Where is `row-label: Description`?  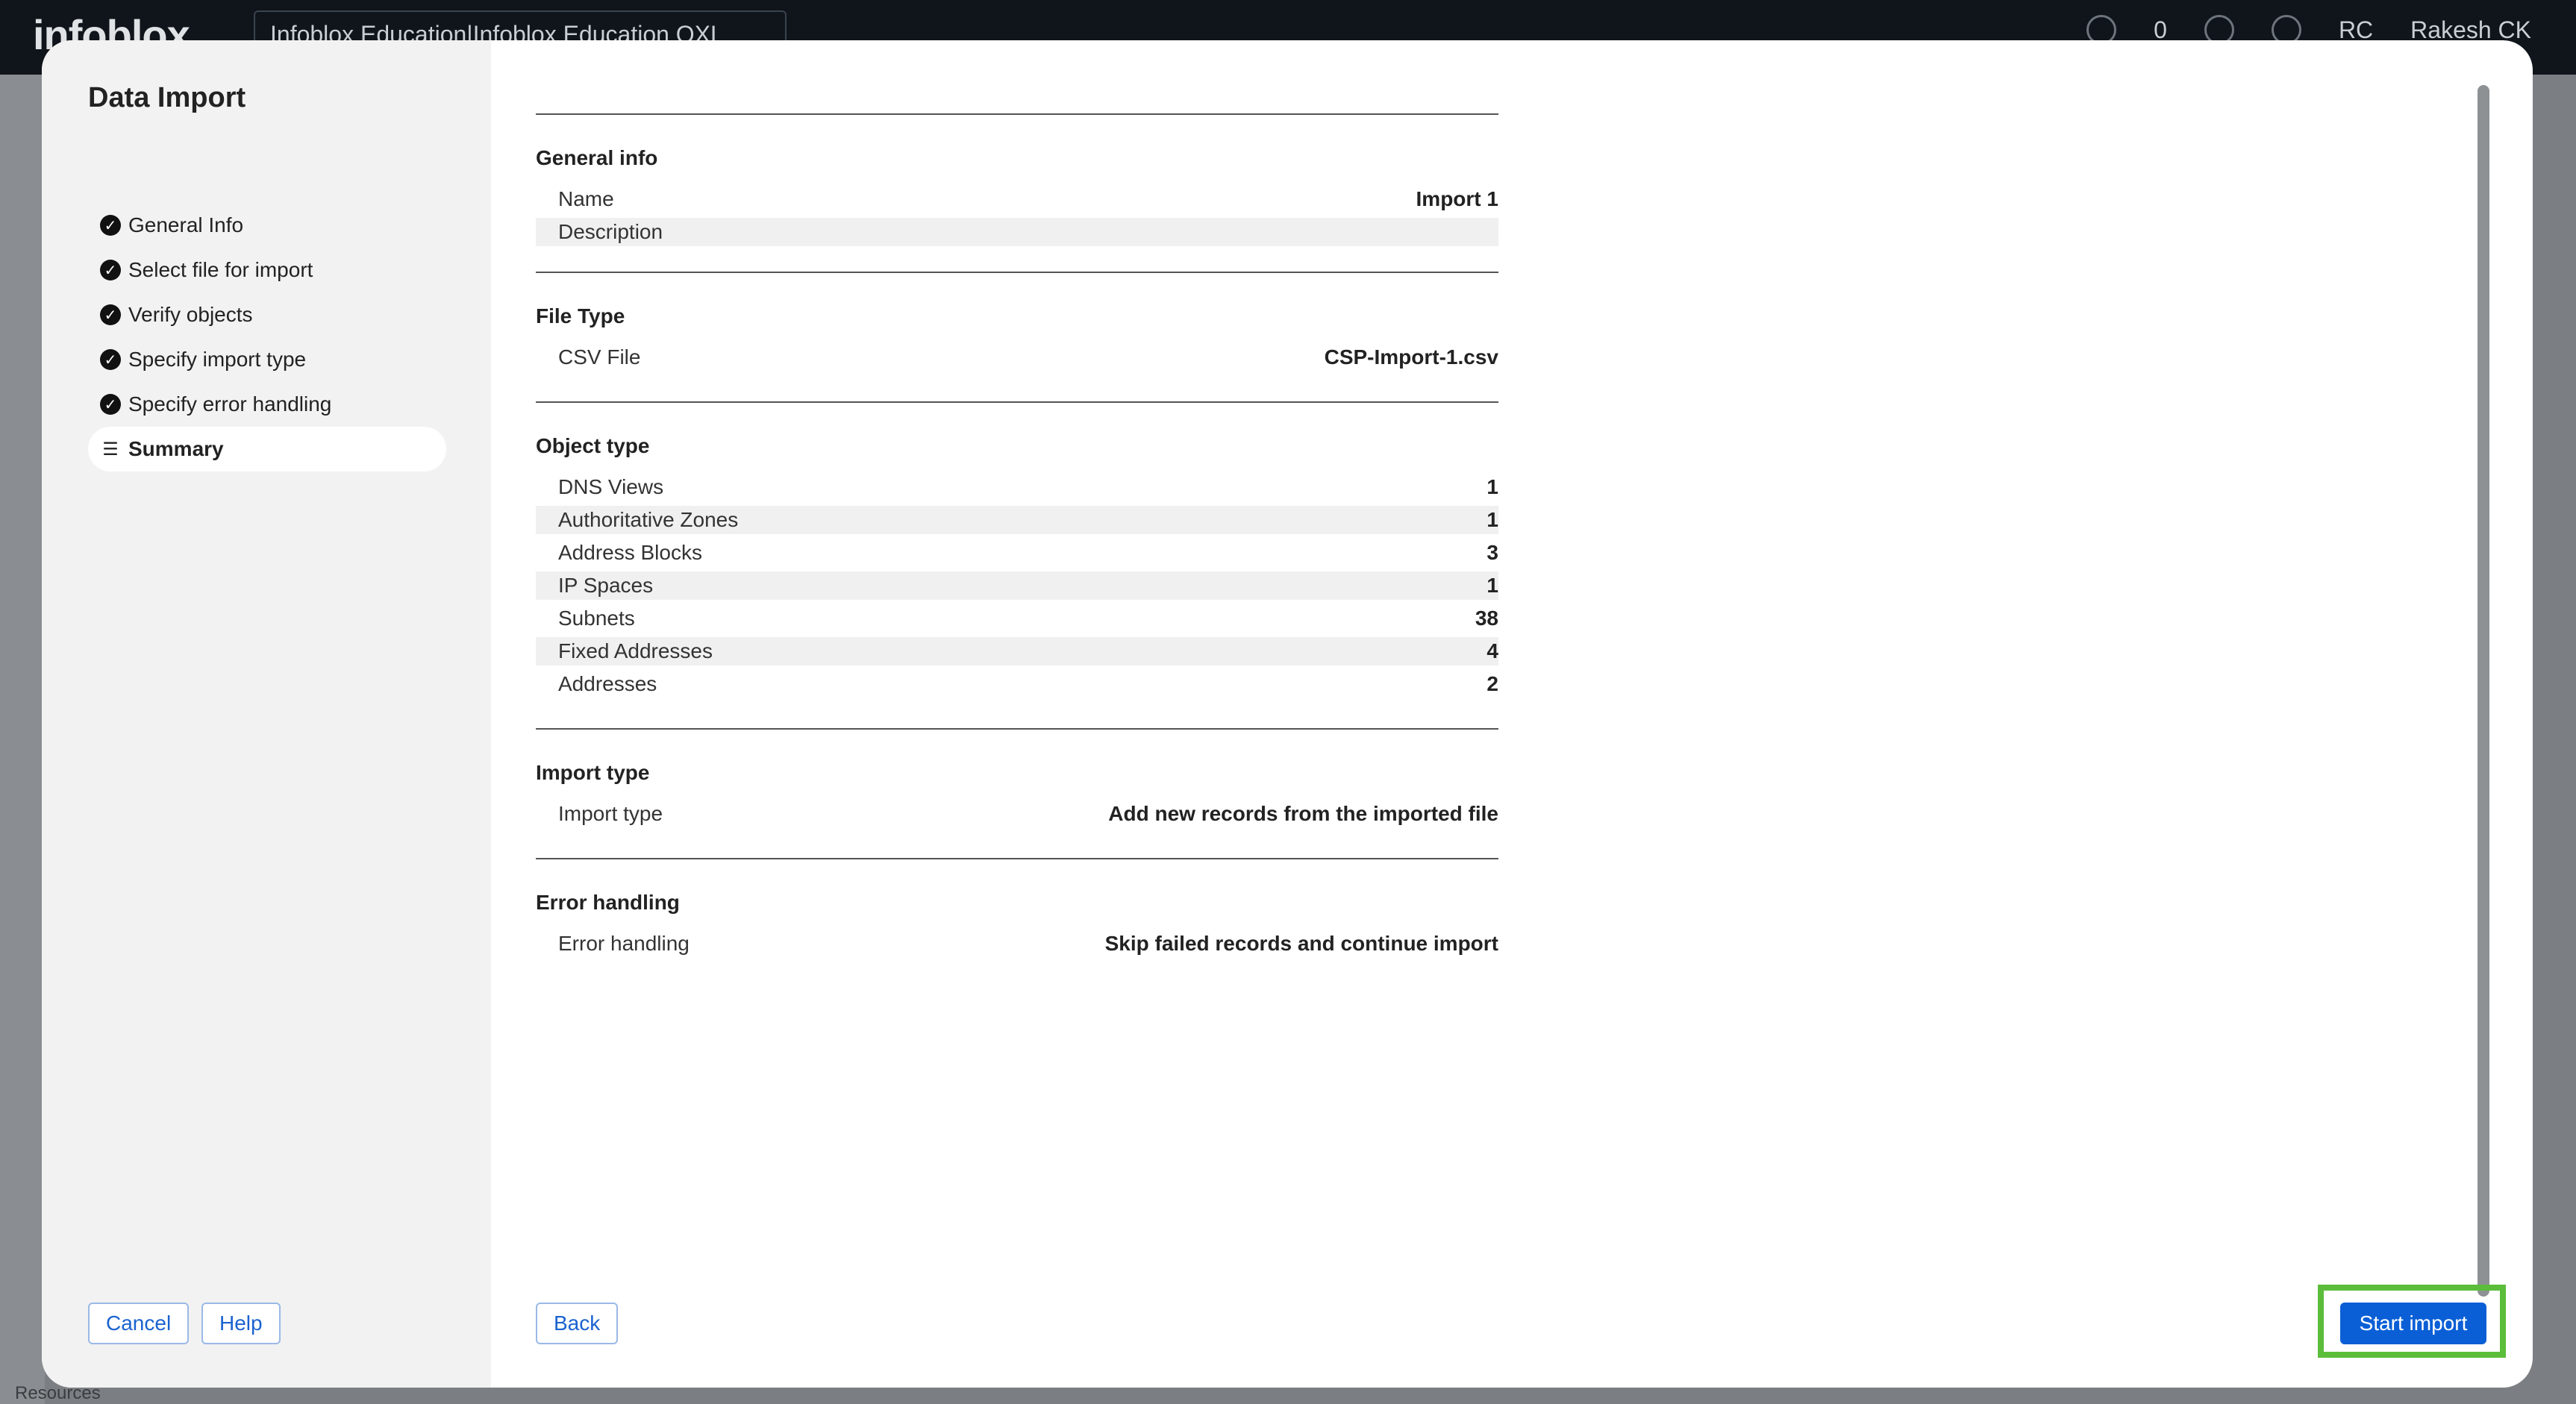
row-label: Description is located at coordinates (610, 231).